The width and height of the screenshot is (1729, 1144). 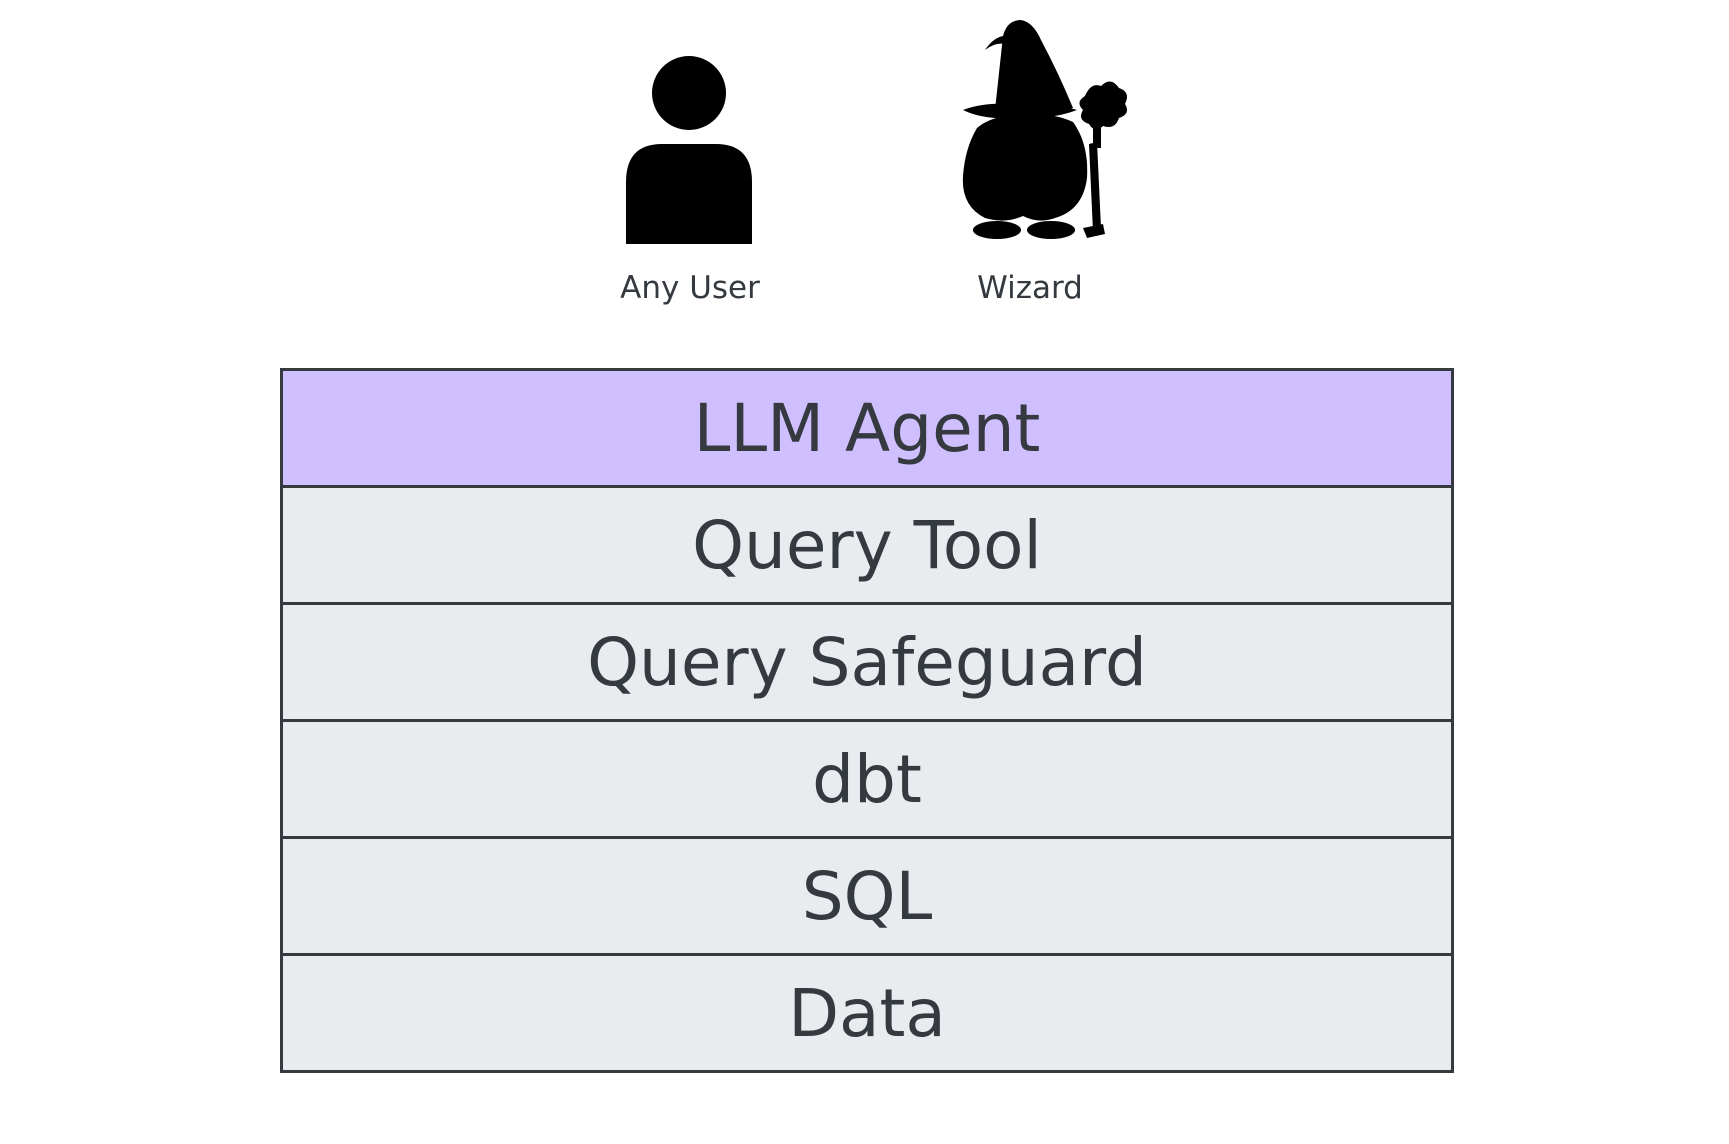 I want to click on layer-sql: SQL, so click(x=867, y=894).